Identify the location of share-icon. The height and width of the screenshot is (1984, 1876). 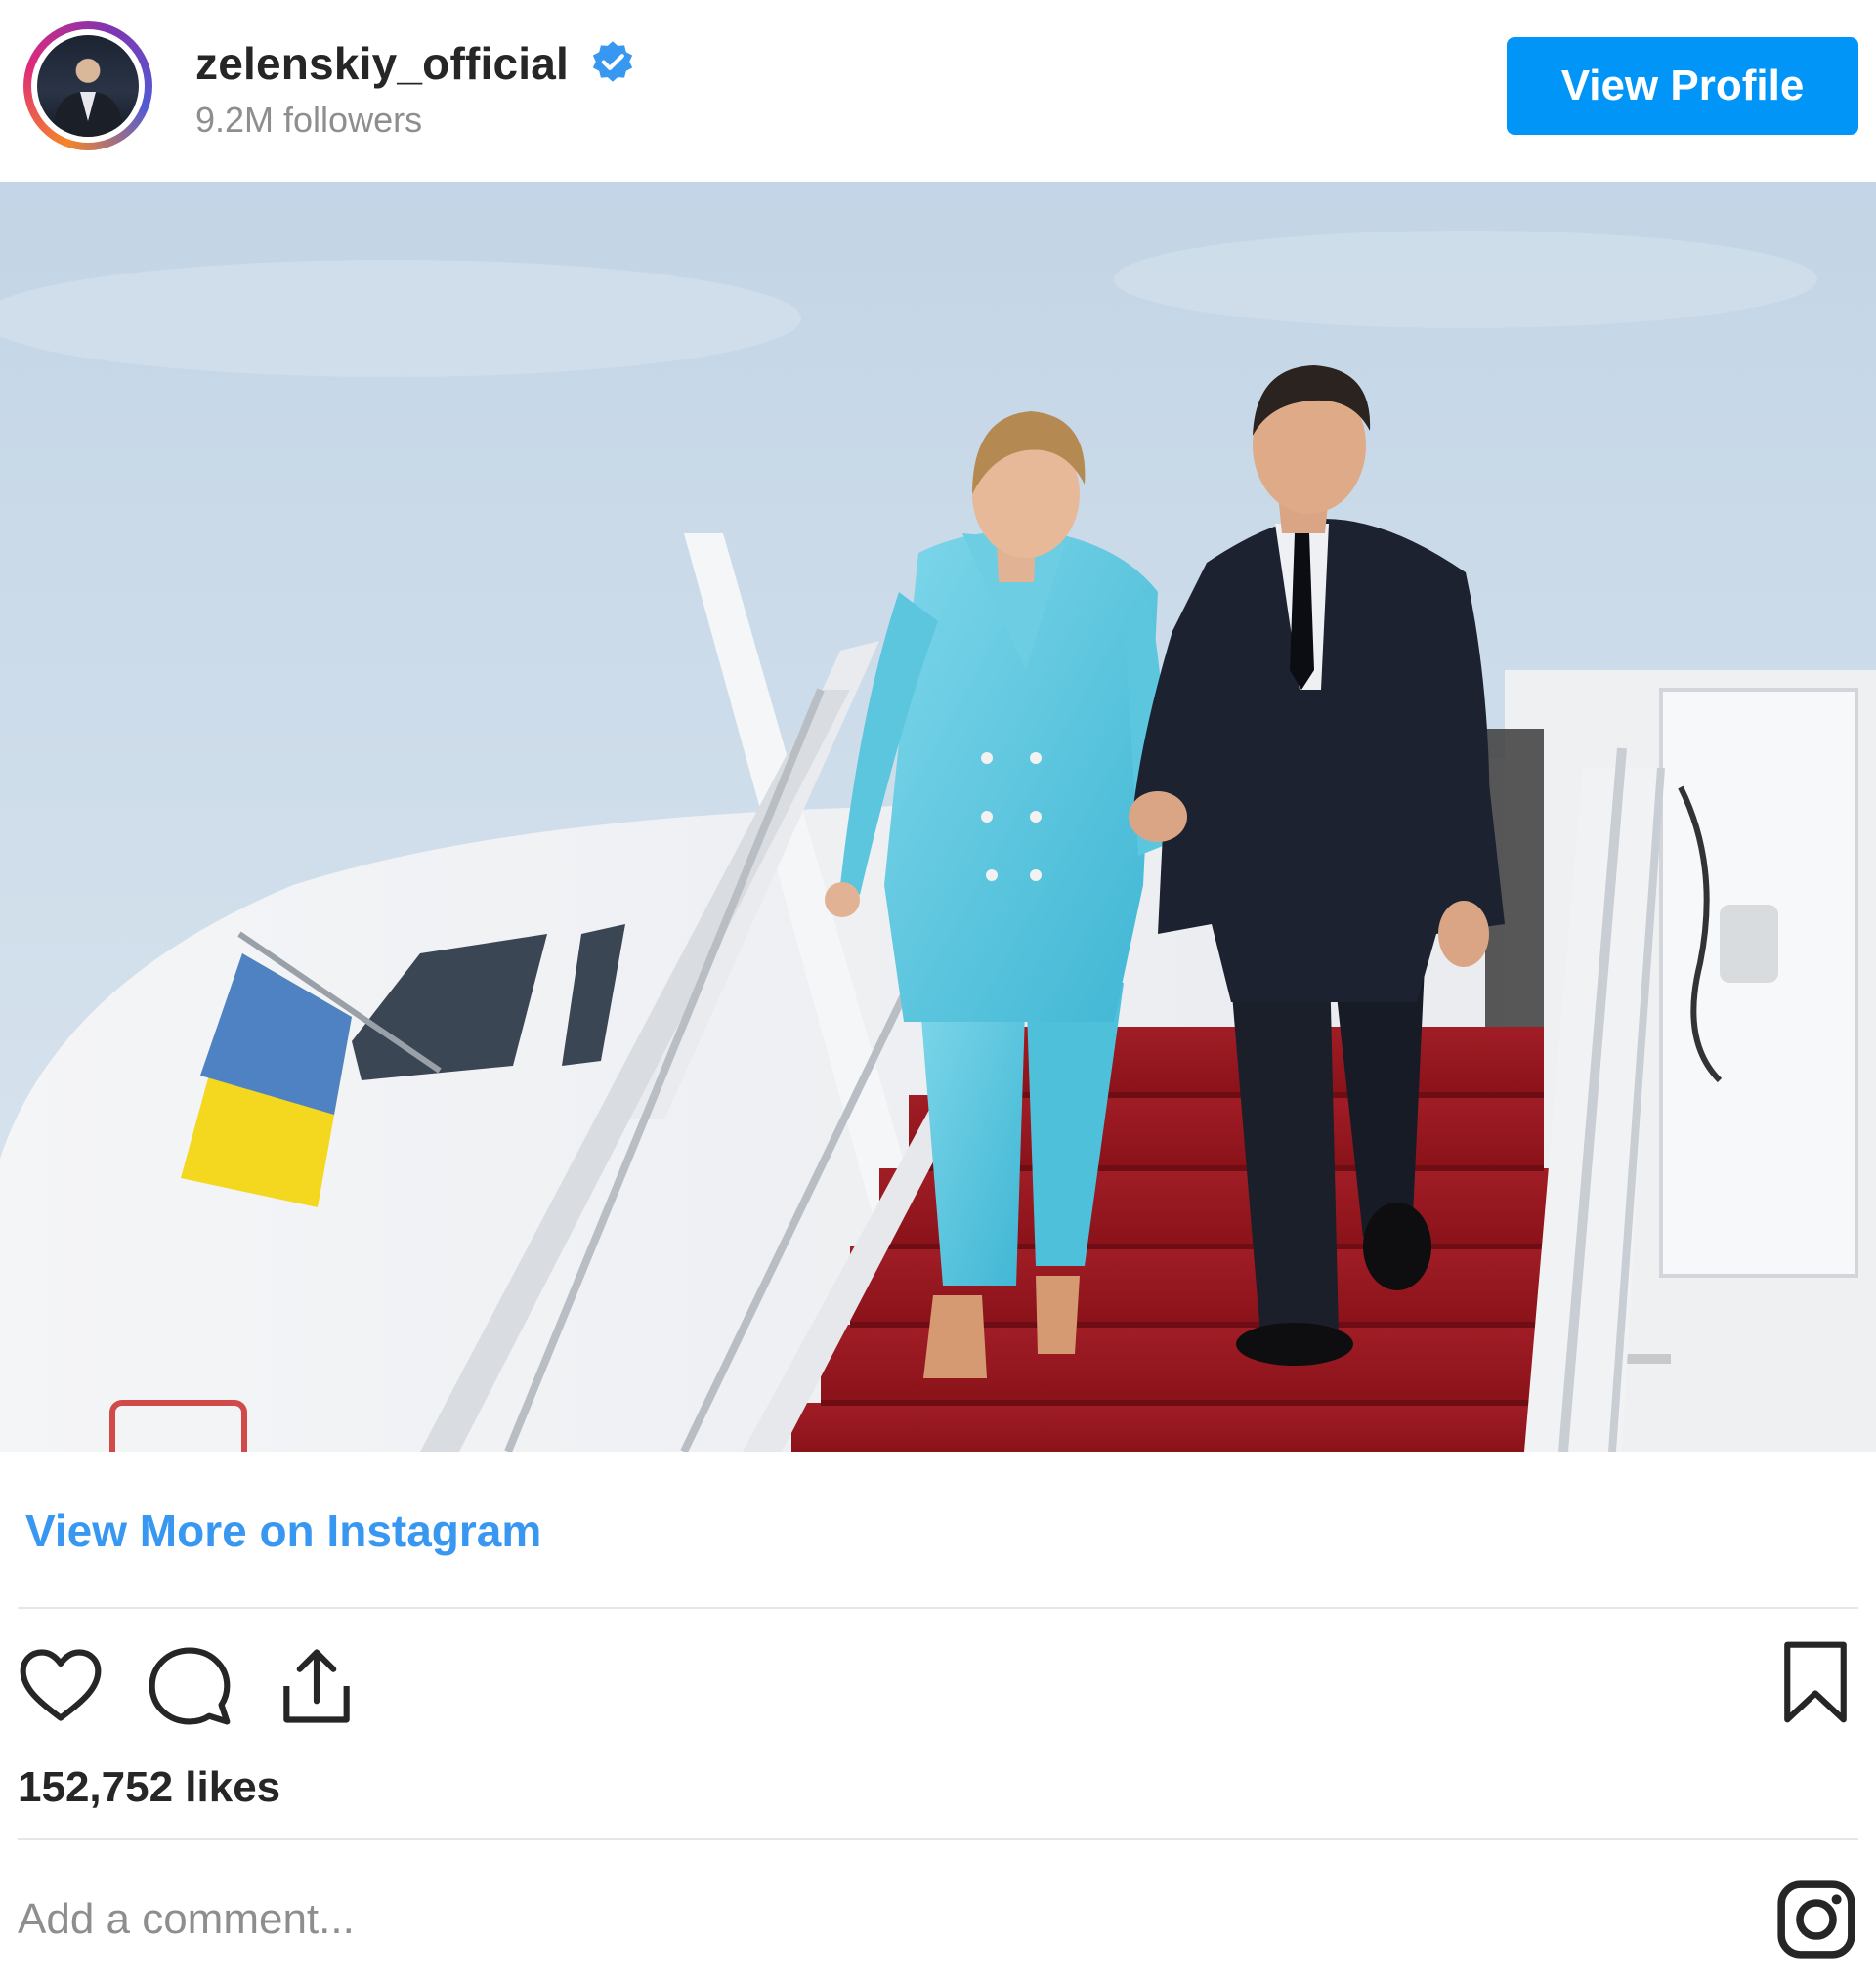
(317, 1686).